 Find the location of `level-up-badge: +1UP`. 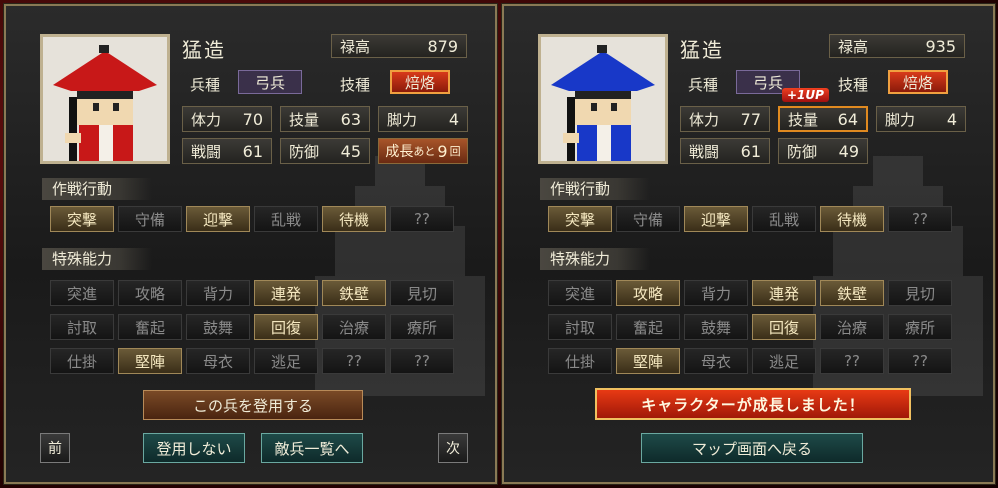

level-up-badge: +1UP is located at coordinates (805, 95).